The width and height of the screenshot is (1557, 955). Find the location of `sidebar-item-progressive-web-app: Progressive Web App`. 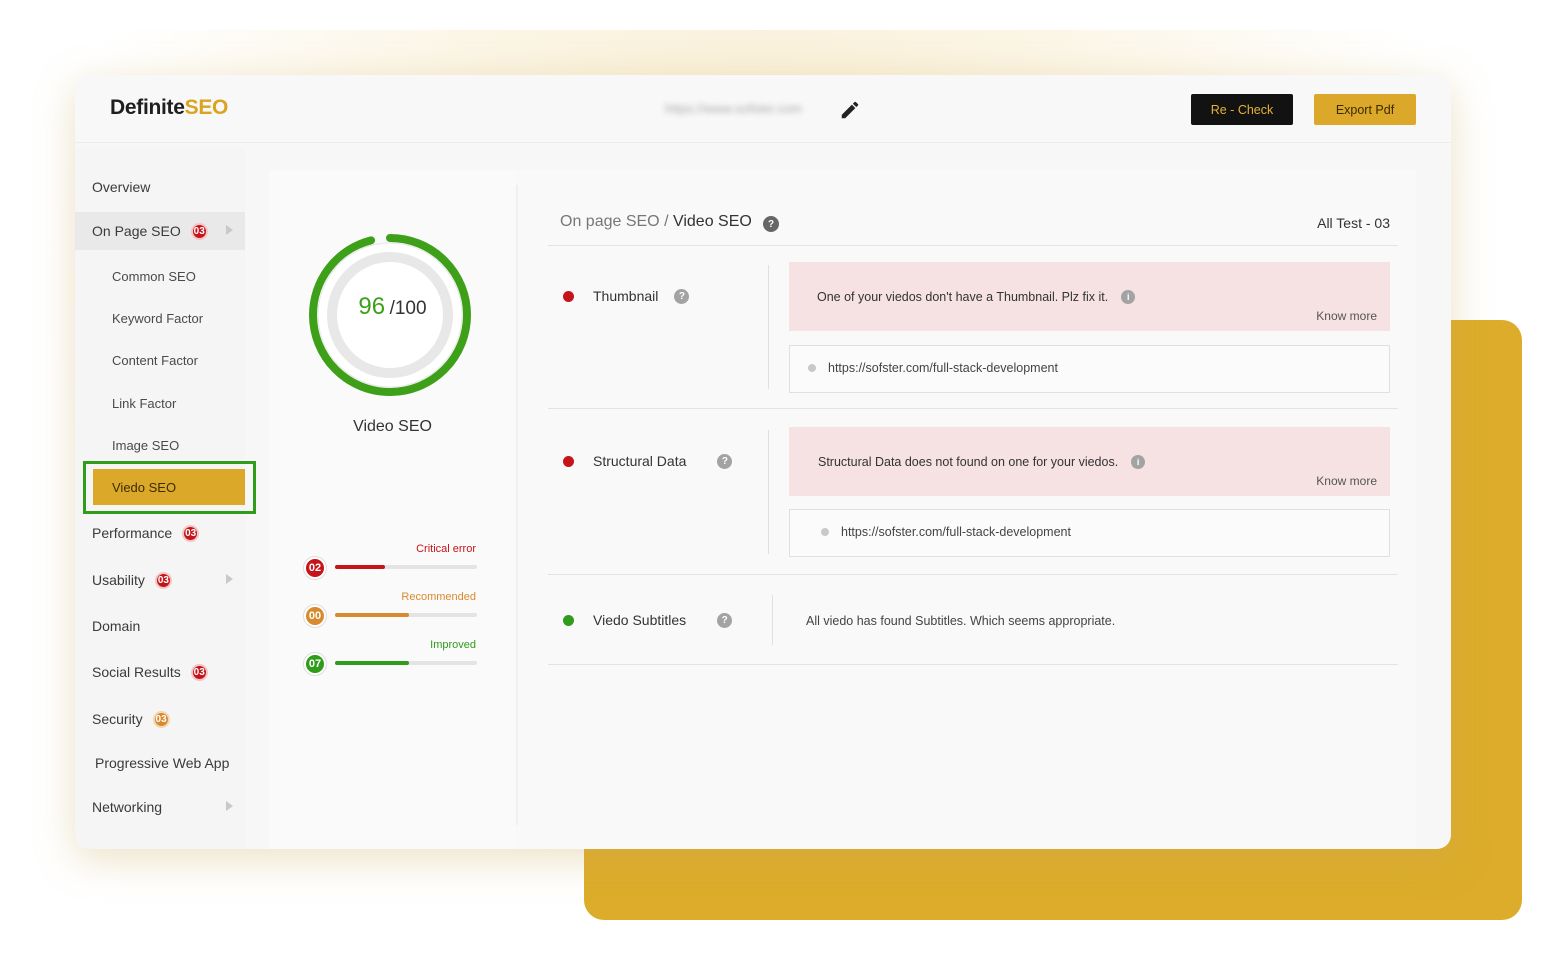

sidebar-item-progressive-web-app: Progressive Web App is located at coordinates (160, 763).